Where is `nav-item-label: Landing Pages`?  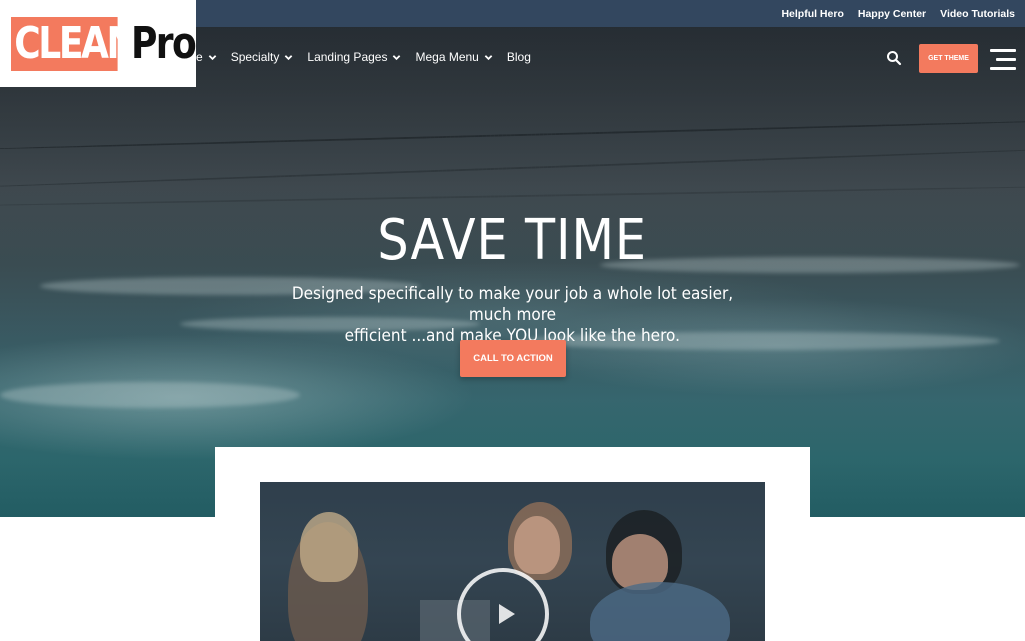
nav-item-label: Landing Pages is located at coordinates (347, 57).